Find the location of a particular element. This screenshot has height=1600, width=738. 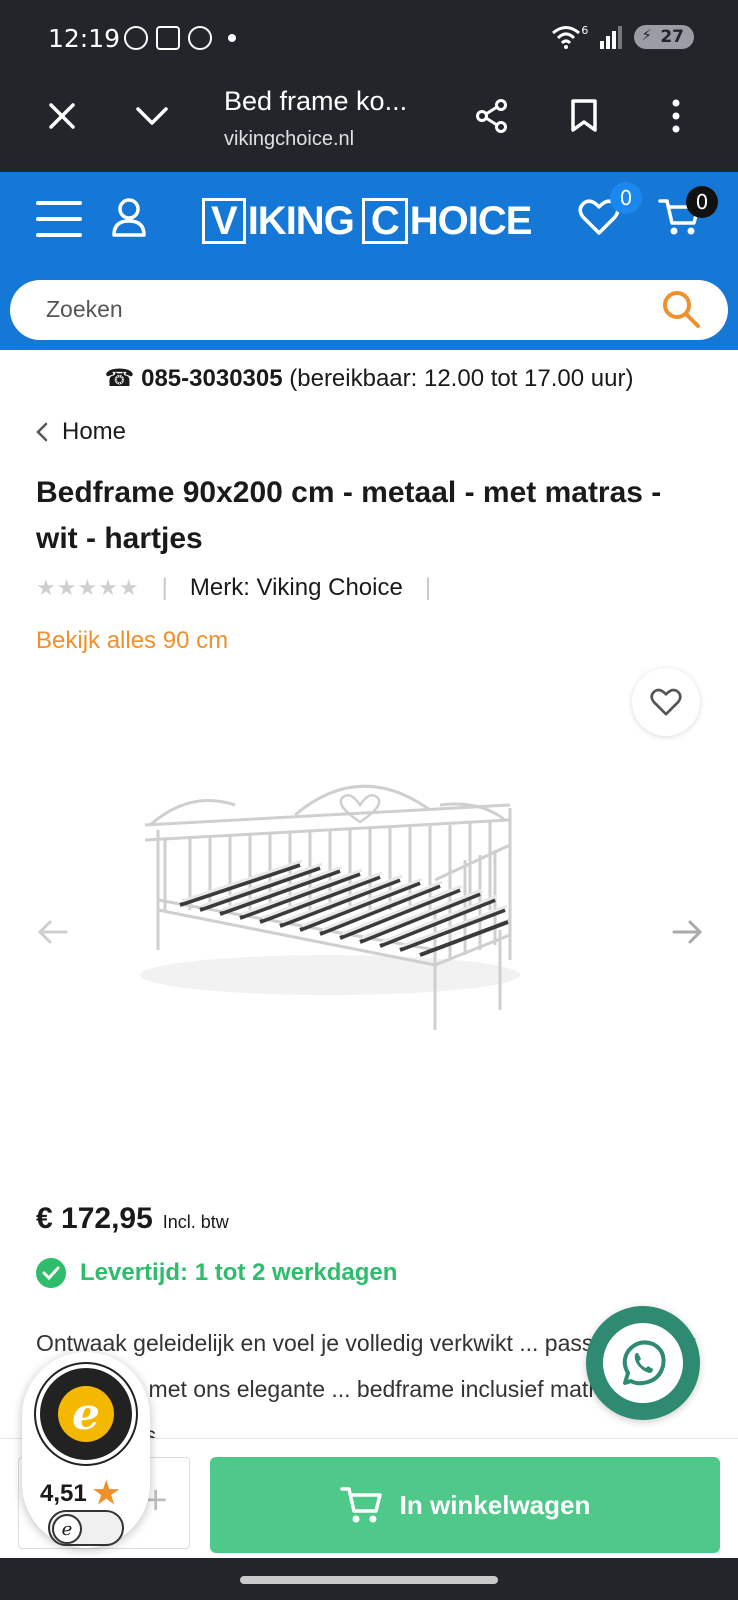

search-button is located at coordinates (681, 311).